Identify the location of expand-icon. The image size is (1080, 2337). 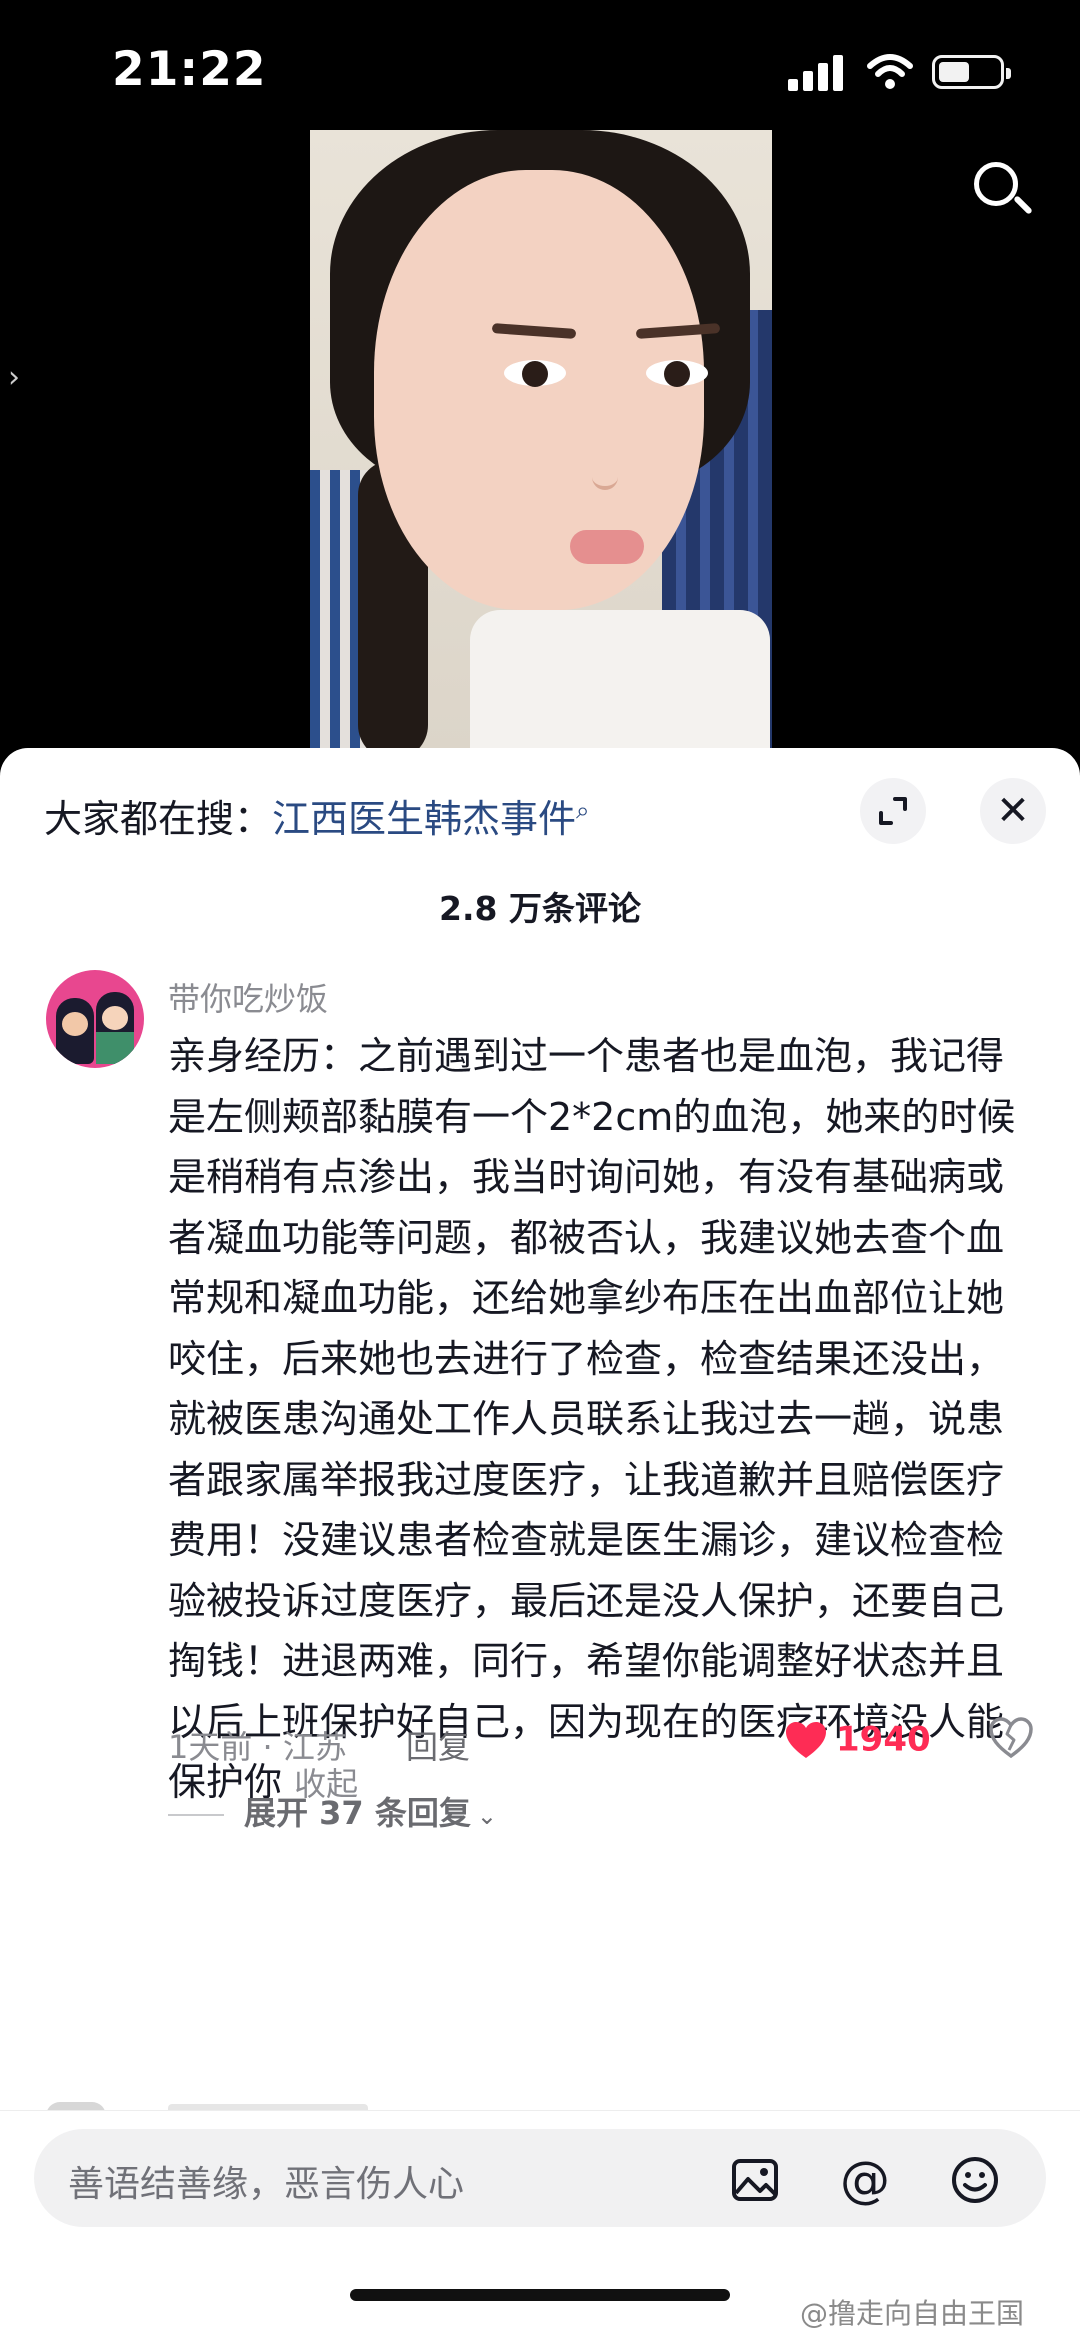
(893, 811).